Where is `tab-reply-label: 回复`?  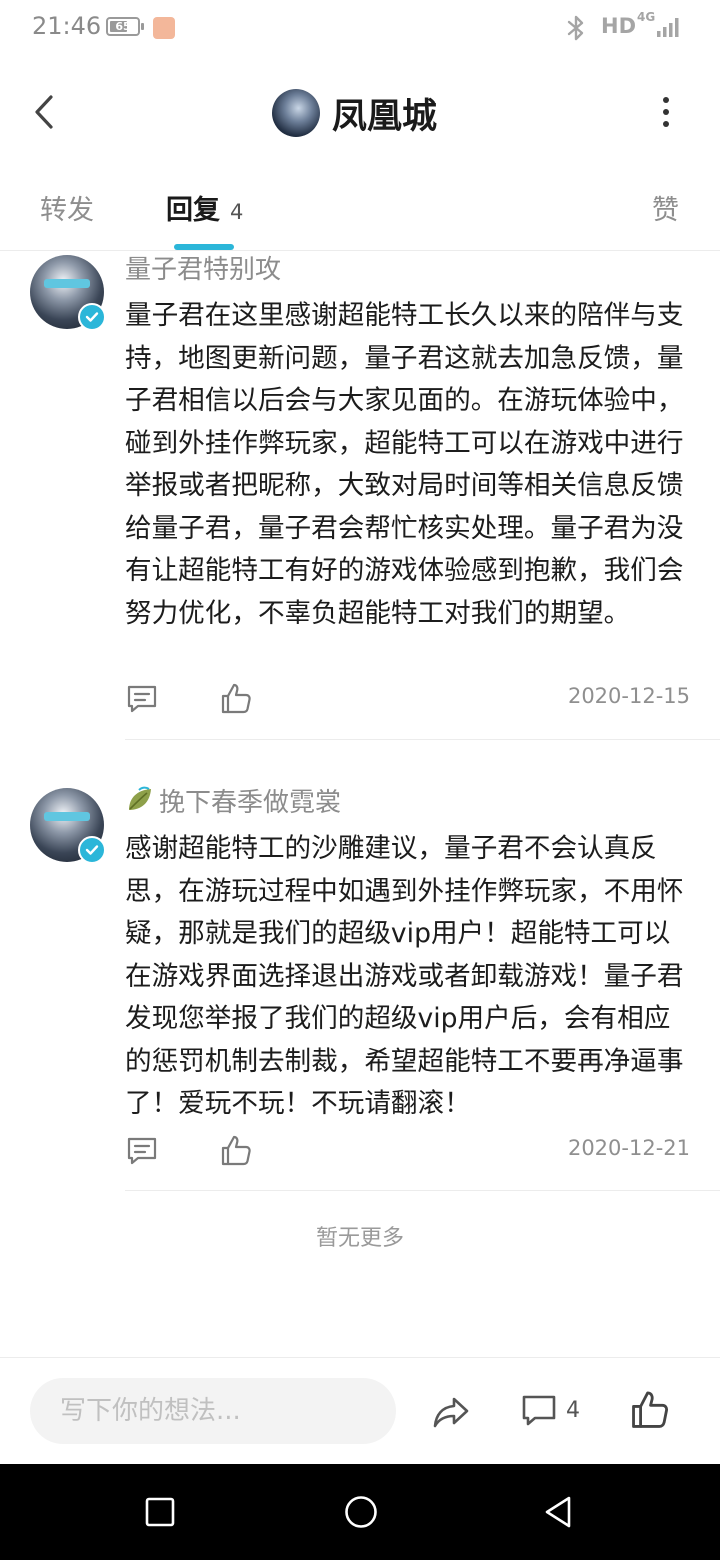
tab-reply-label: 回复 is located at coordinates (193, 210).